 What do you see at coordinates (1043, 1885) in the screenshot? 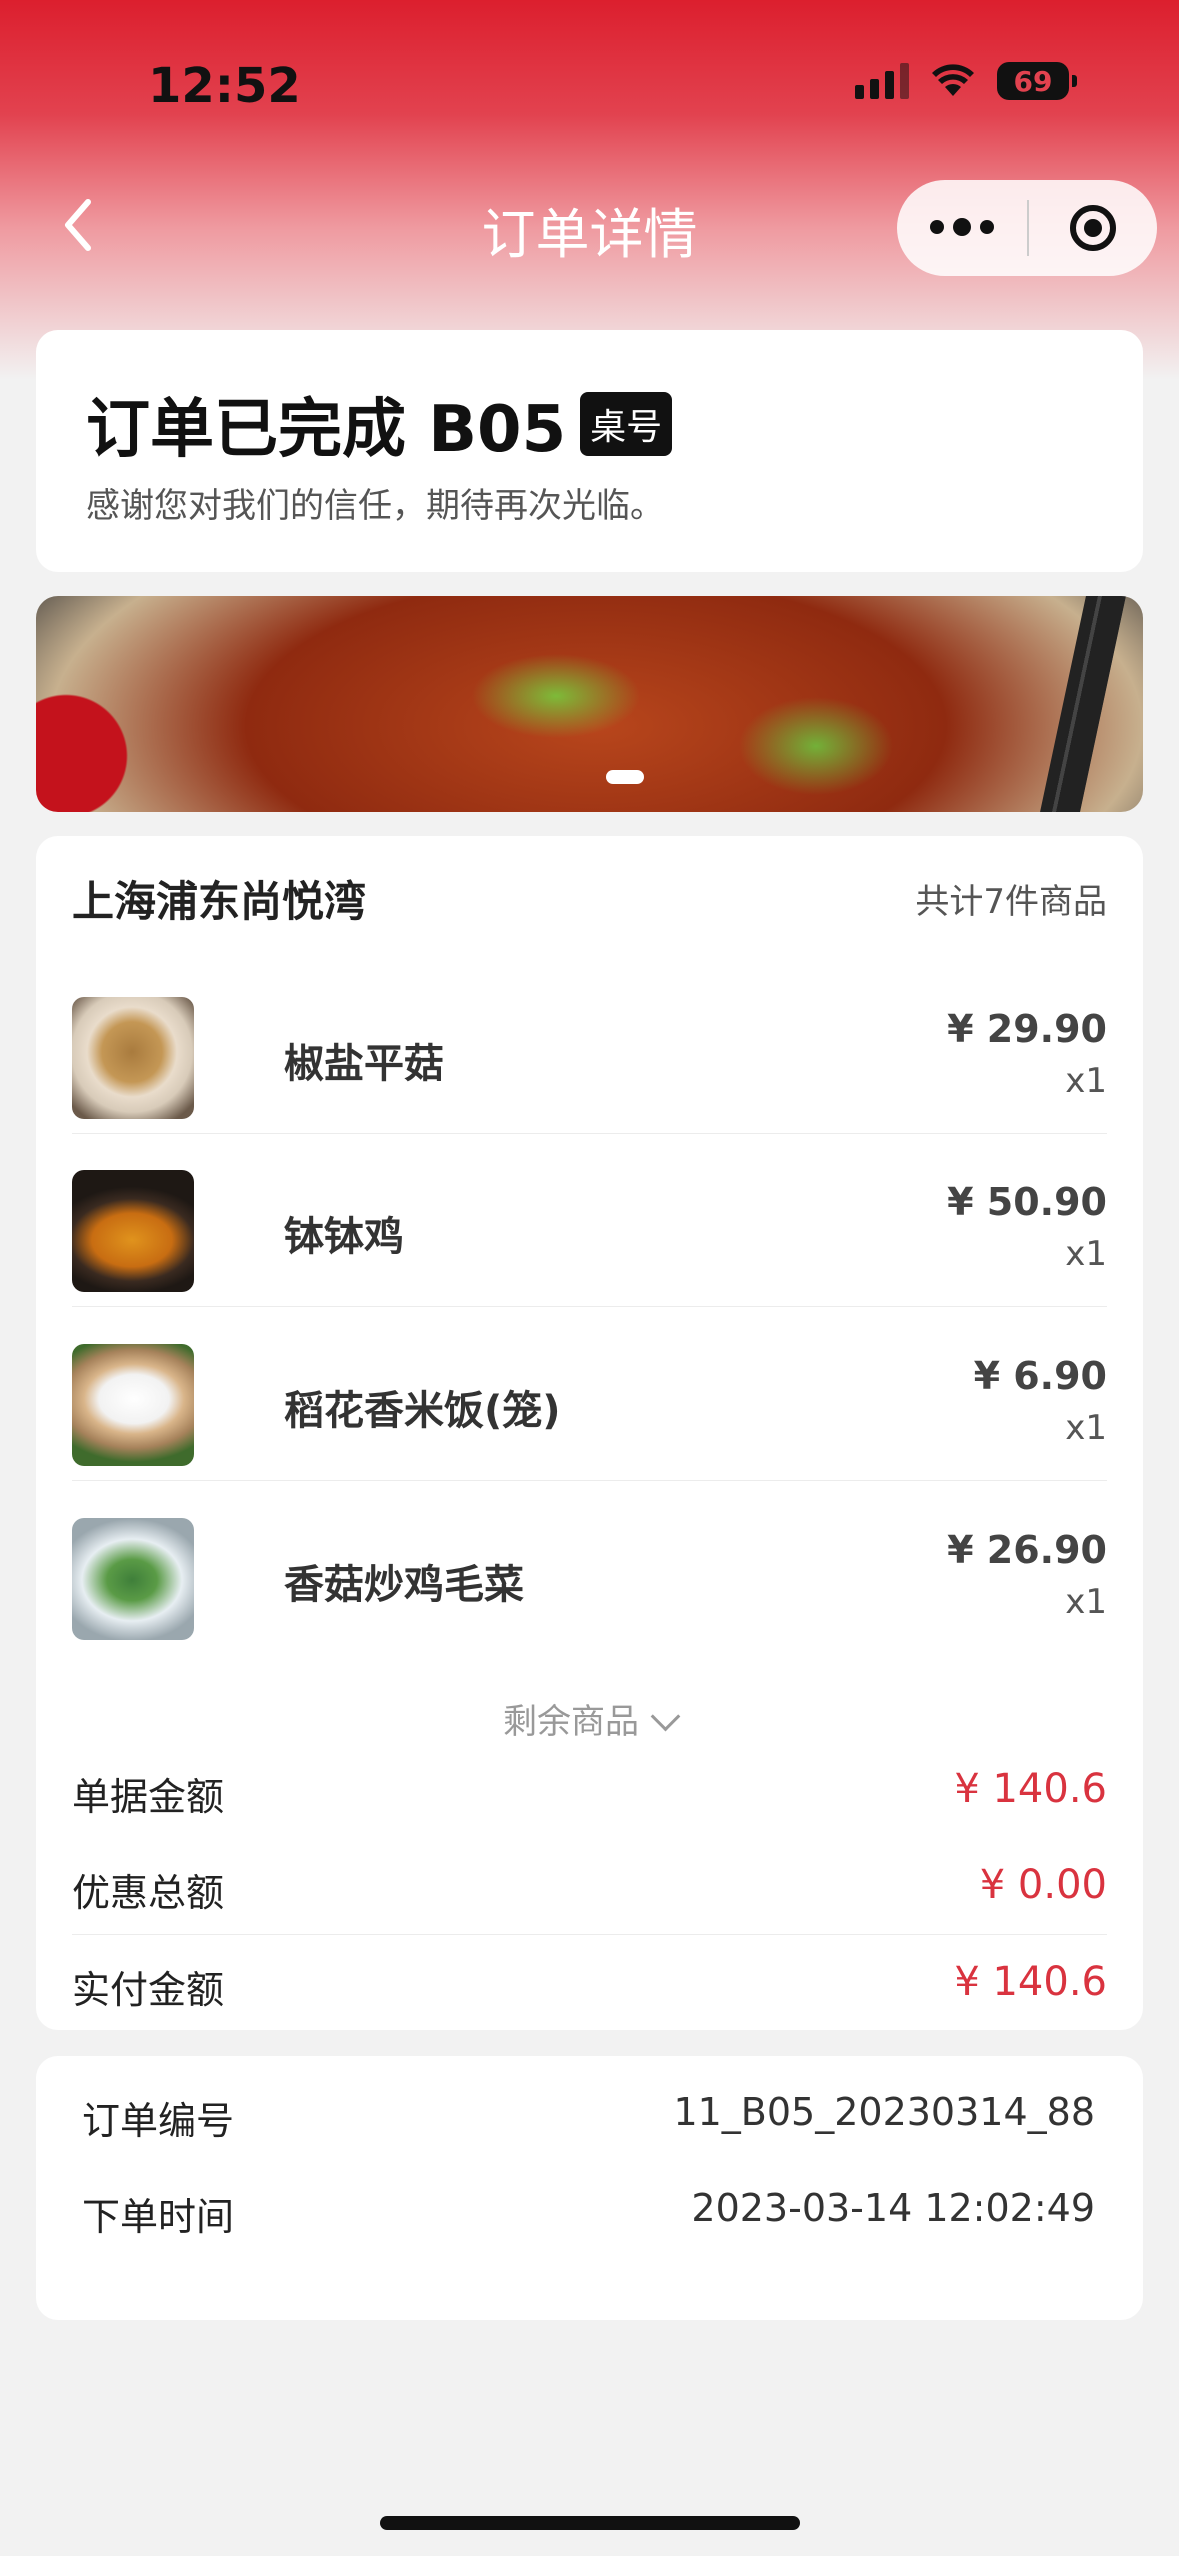
I see `discount-value: ¥ 0.00` at bounding box center [1043, 1885].